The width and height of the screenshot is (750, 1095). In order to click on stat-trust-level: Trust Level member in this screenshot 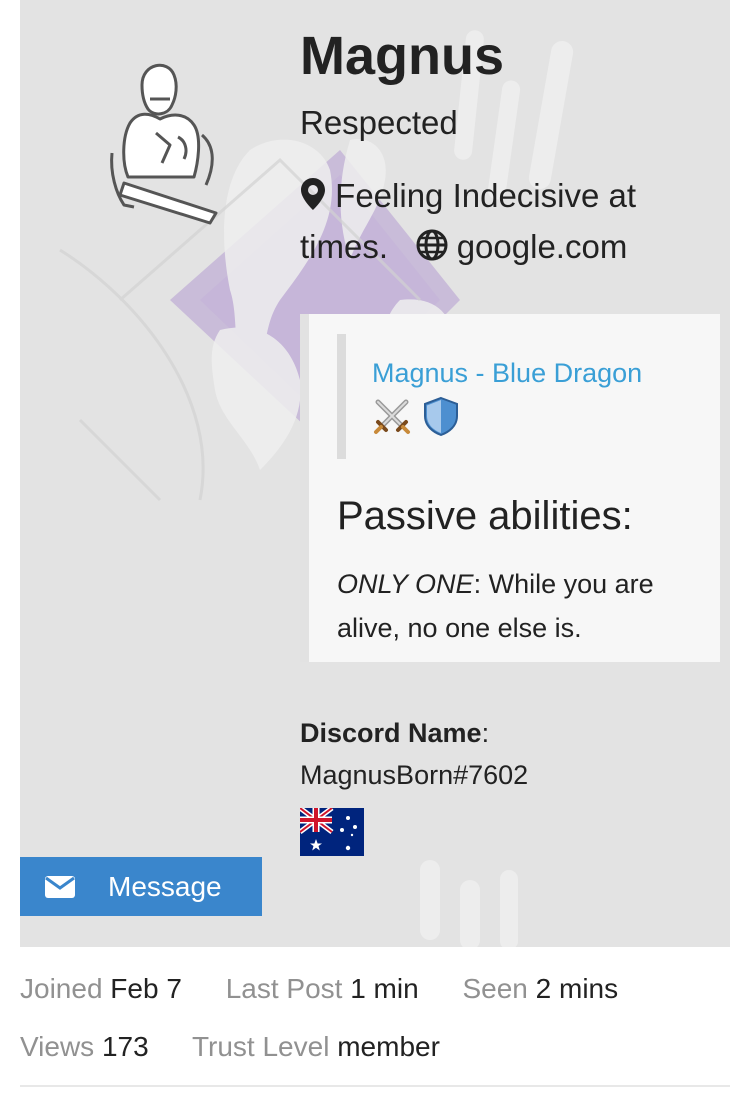, I will do `click(316, 1046)`.